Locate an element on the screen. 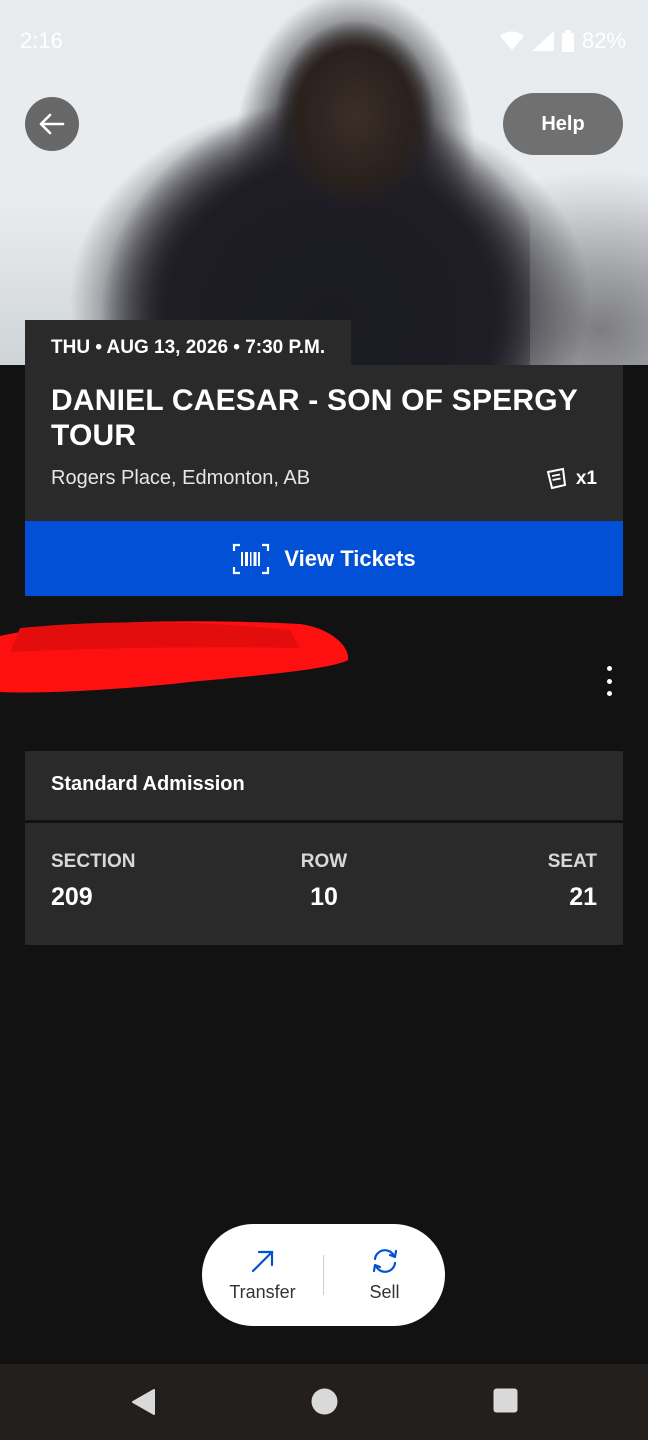 Image resolution: width=648 pixels, height=1440 pixels. row-column: ROW 10 is located at coordinates (324, 881).